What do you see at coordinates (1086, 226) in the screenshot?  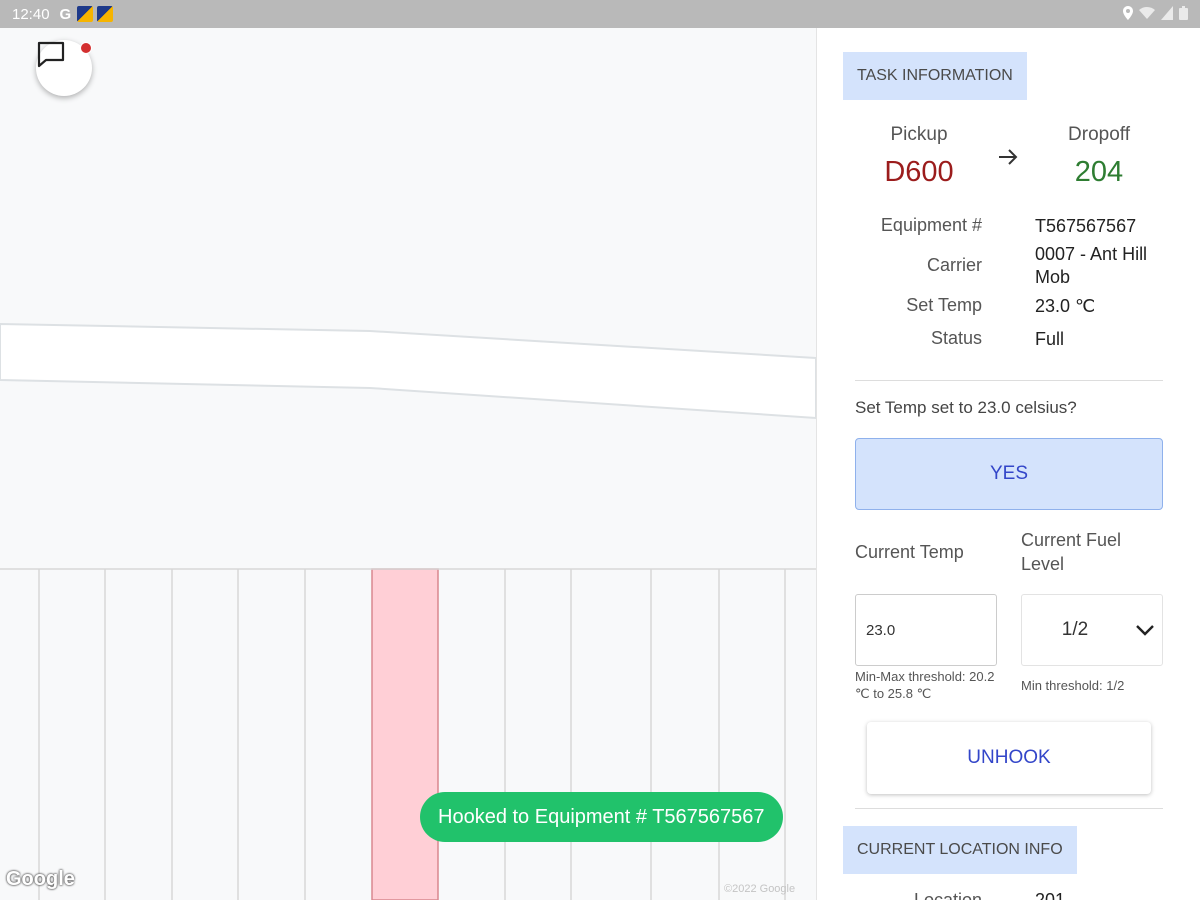 I see `equipment-value: T567567567` at bounding box center [1086, 226].